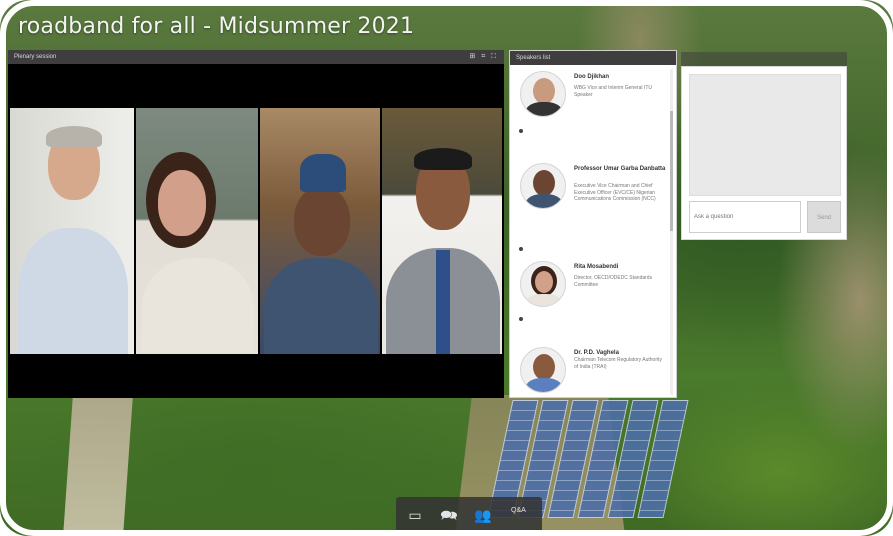 This screenshot has height=536, width=893. Describe the element at coordinates (765, 135) in the screenshot. I see `chat-messages` at that location.